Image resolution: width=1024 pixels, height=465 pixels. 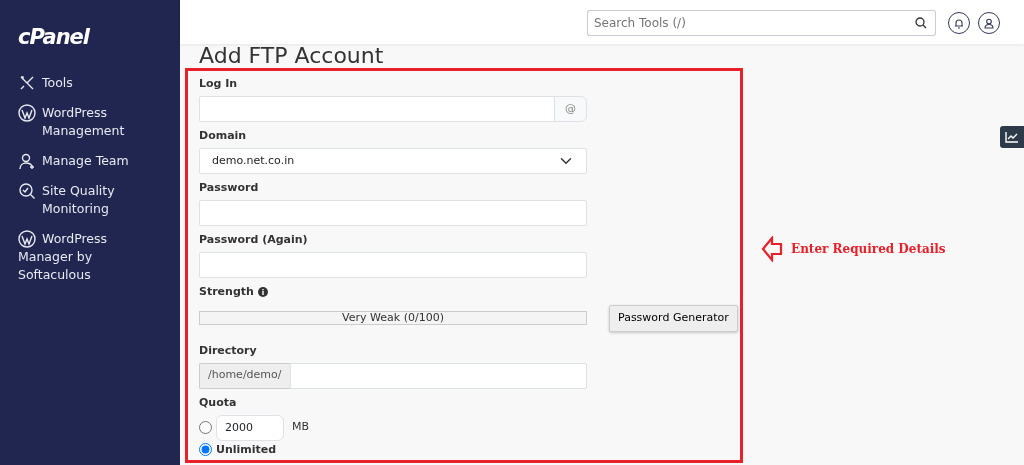 I want to click on notifications-button, so click(x=959, y=23).